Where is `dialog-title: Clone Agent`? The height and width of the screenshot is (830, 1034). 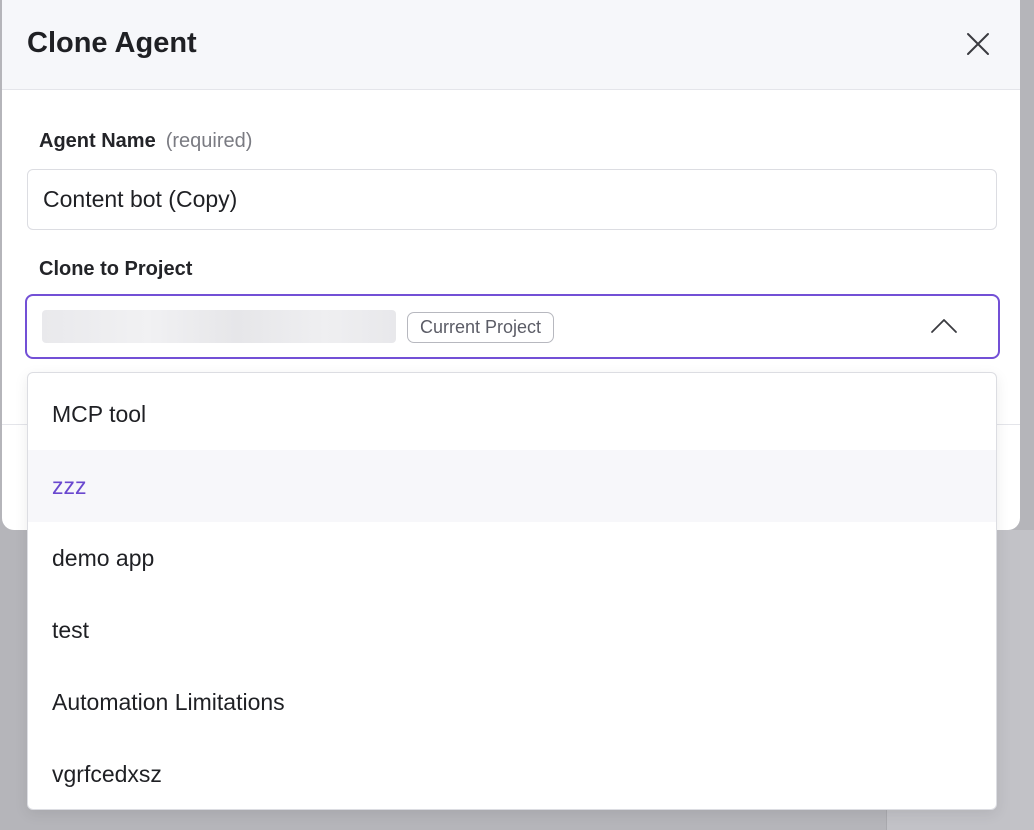 dialog-title: Clone Agent is located at coordinates (112, 43).